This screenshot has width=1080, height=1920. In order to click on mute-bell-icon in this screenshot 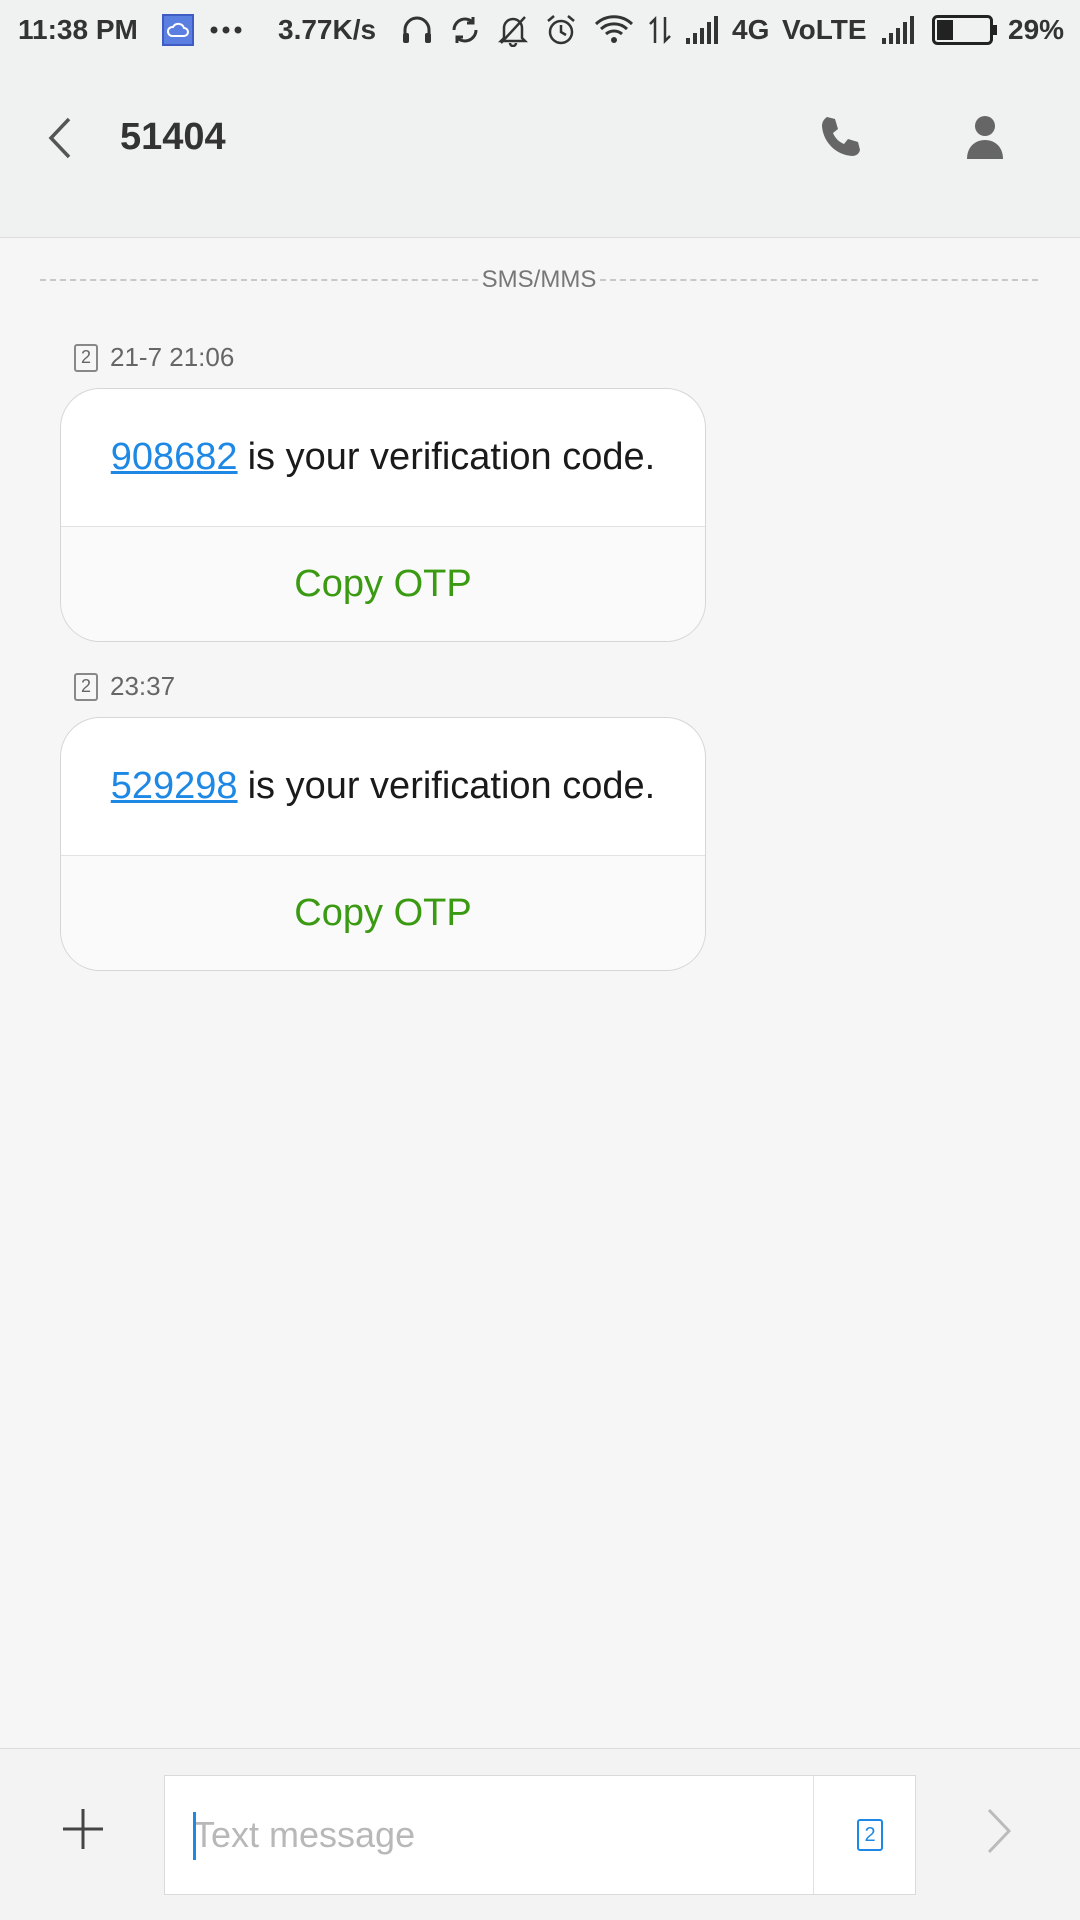, I will do `click(513, 30)`.